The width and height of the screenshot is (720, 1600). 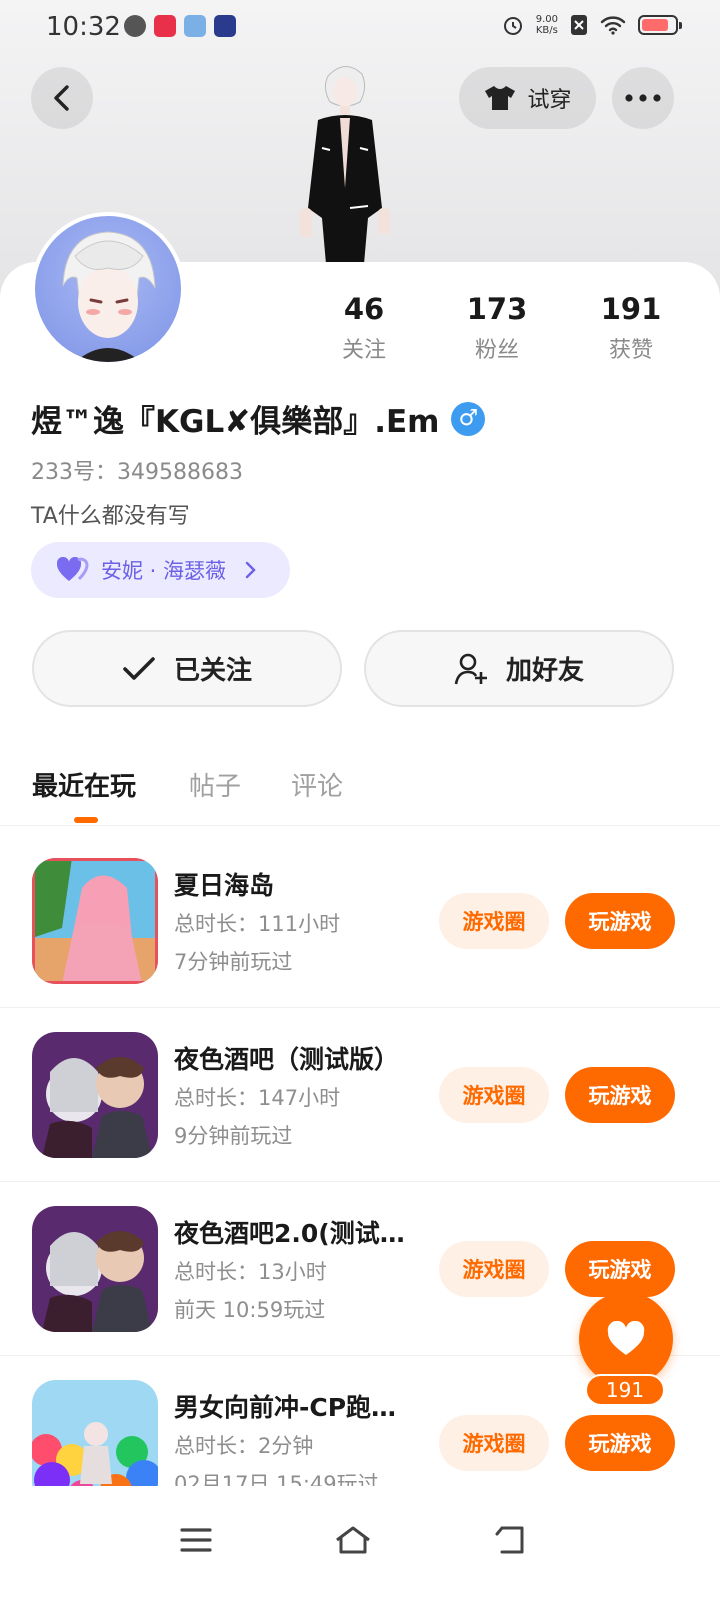 I want to click on list-item: 夏日海岛 总时长：111小时 7分钟前玩过 游戏圈 玩游戏, so click(x=360, y=921).